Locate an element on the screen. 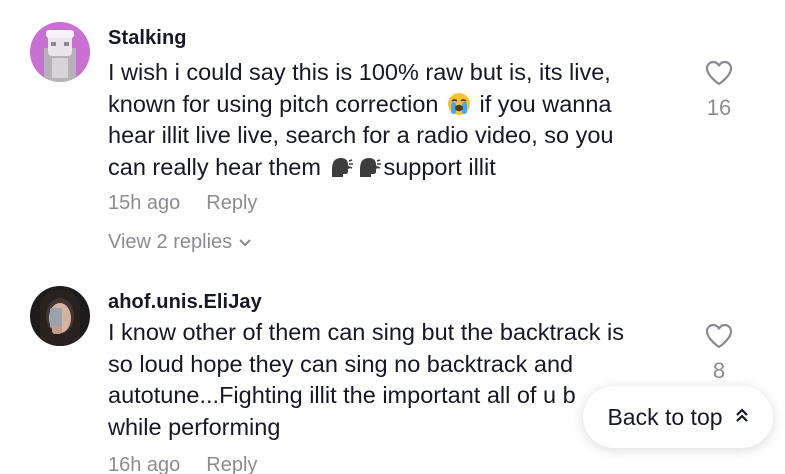 The image size is (785, 474). comment-username: ahof.unis.EliJay is located at coordinates (185, 302).